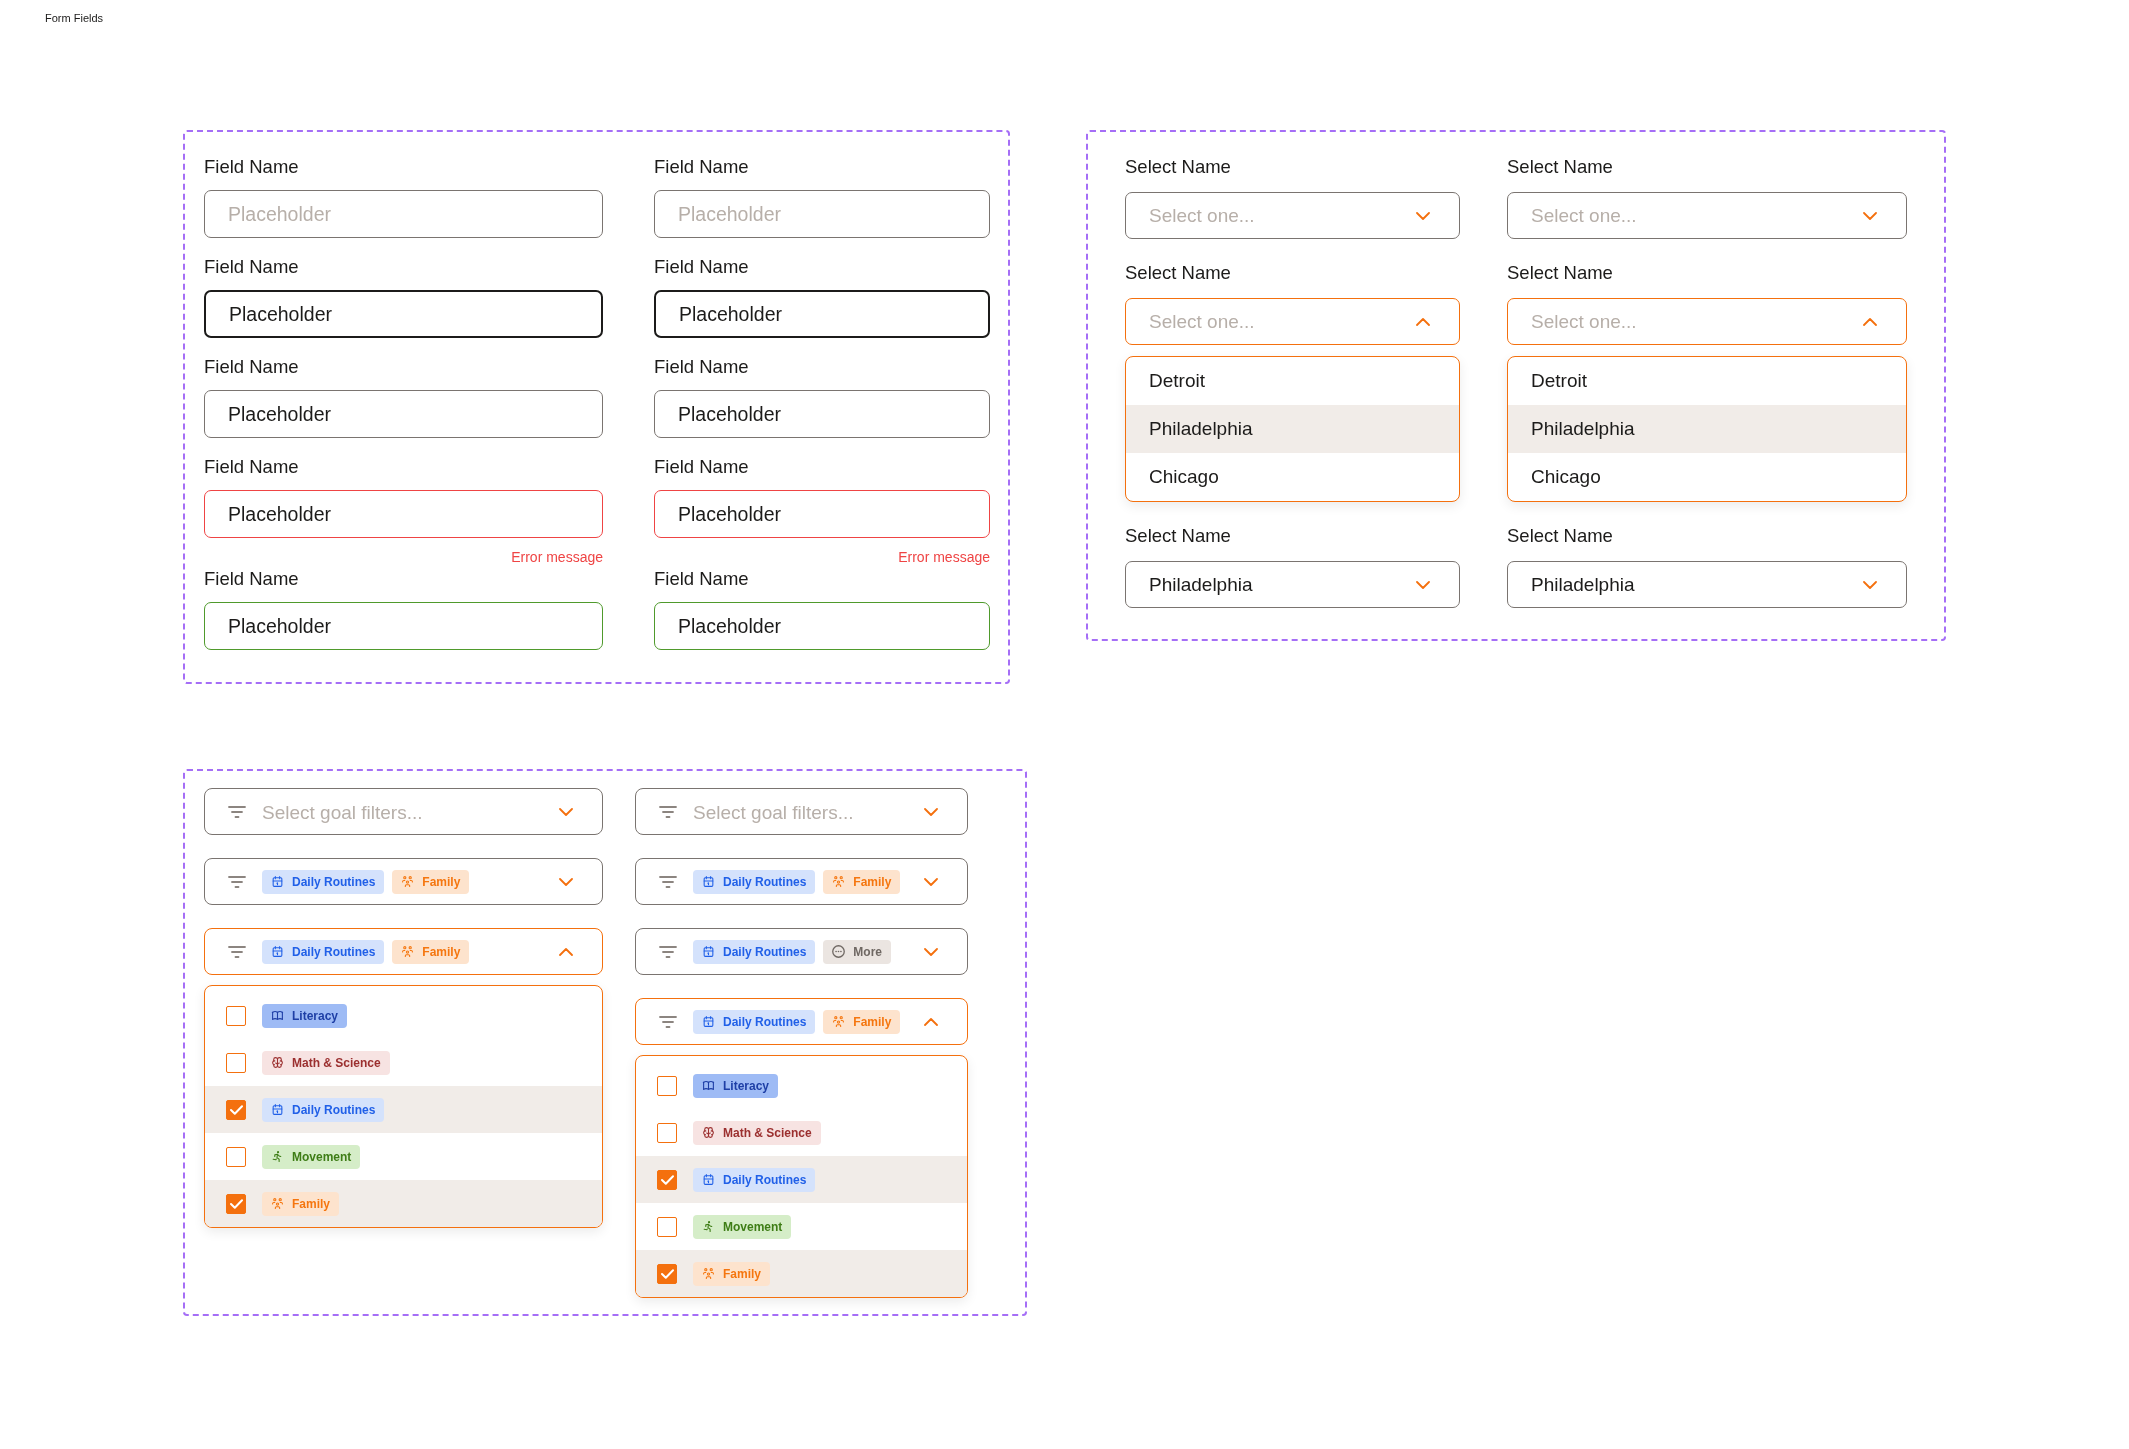  I want to click on tag-label: Literacy, so click(315, 1015).